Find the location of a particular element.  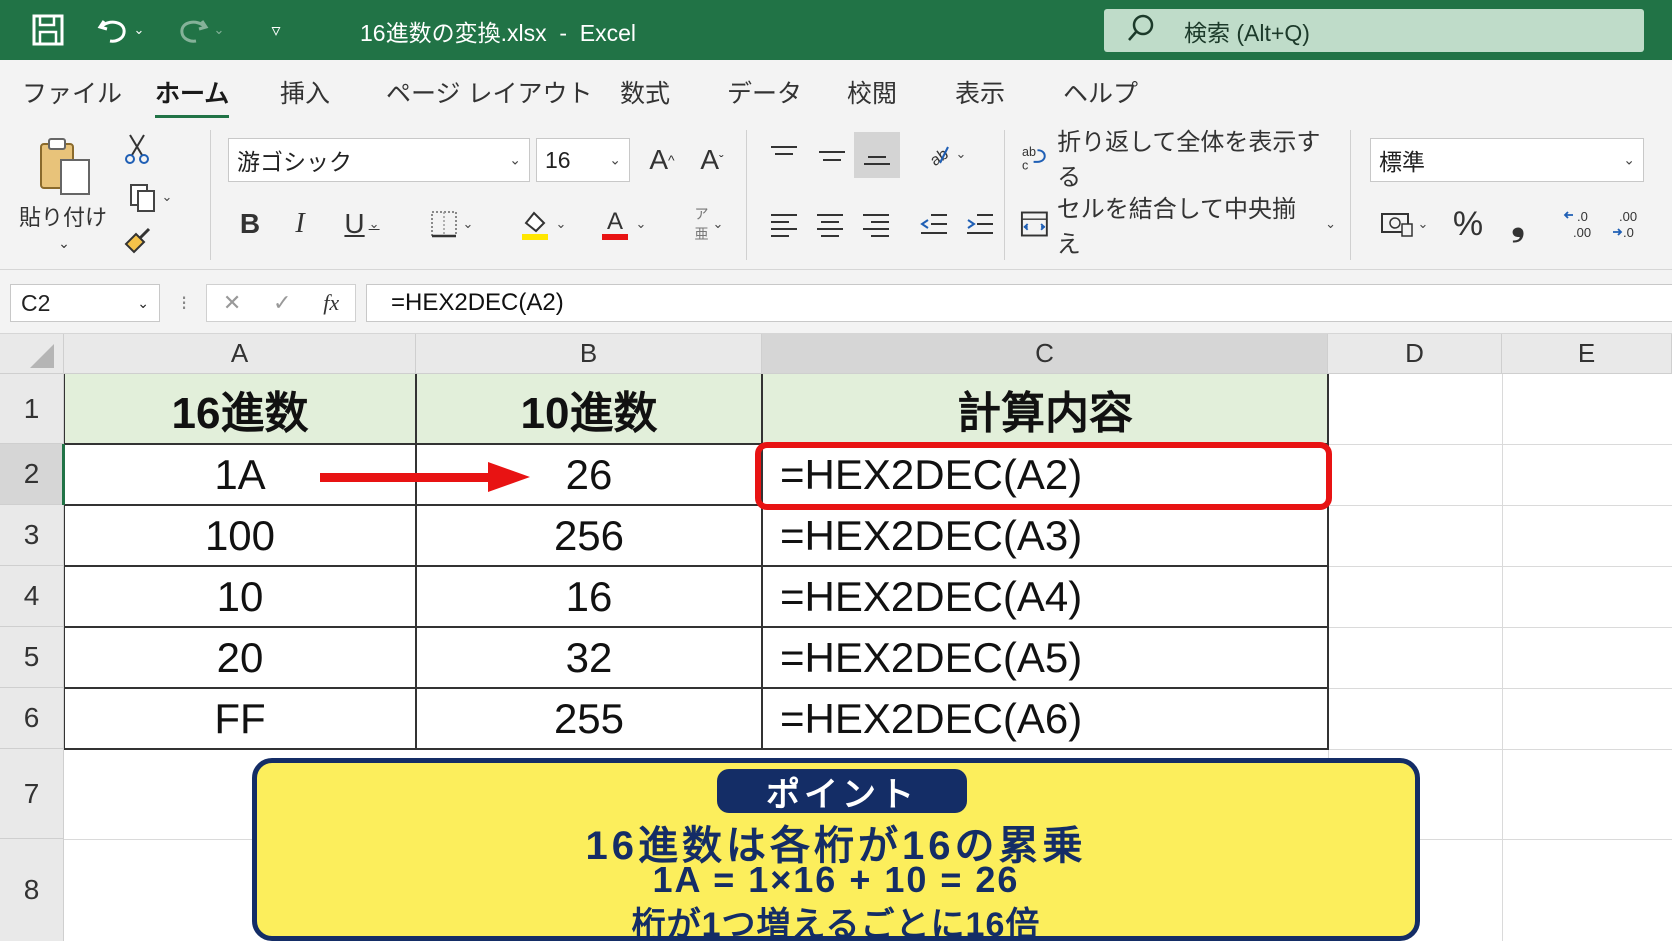

decrease-font-size-icon: Aˇ is located at coordinates (712, 160).